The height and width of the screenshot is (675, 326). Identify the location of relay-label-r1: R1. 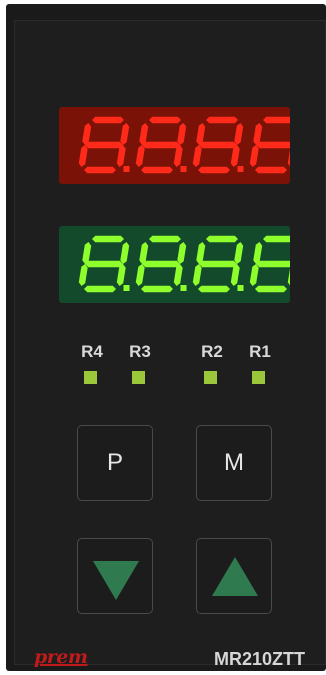
(260, 351).